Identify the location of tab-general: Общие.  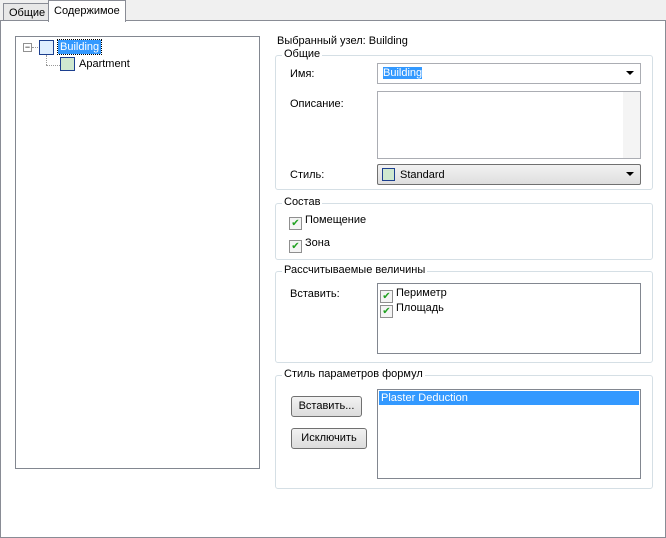
(27, 12).